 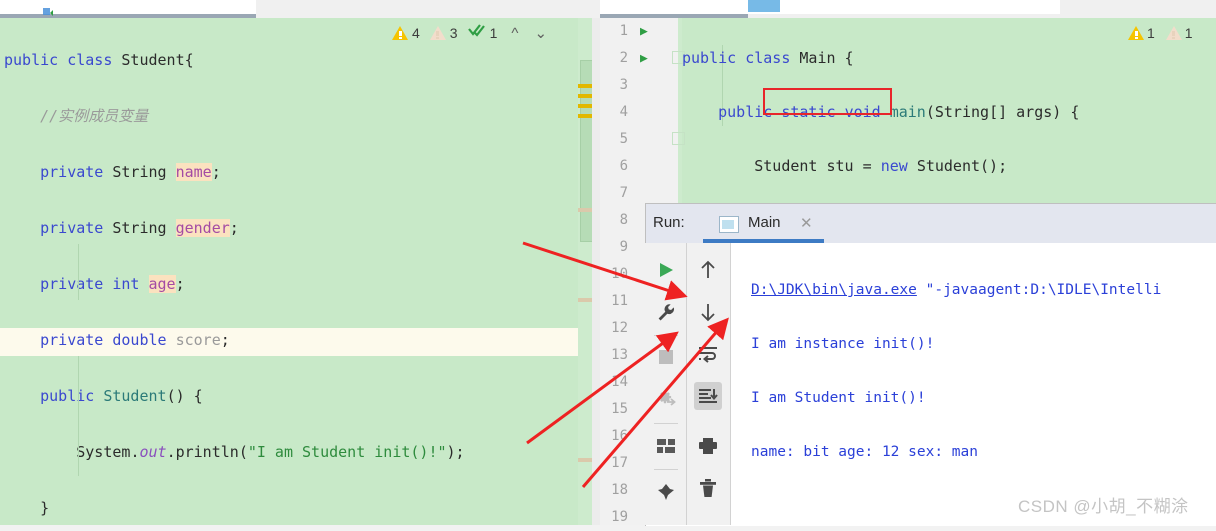 I want to click on console-command-link: D:\JDK\bin\java.exe, so click(x=834, y=290).